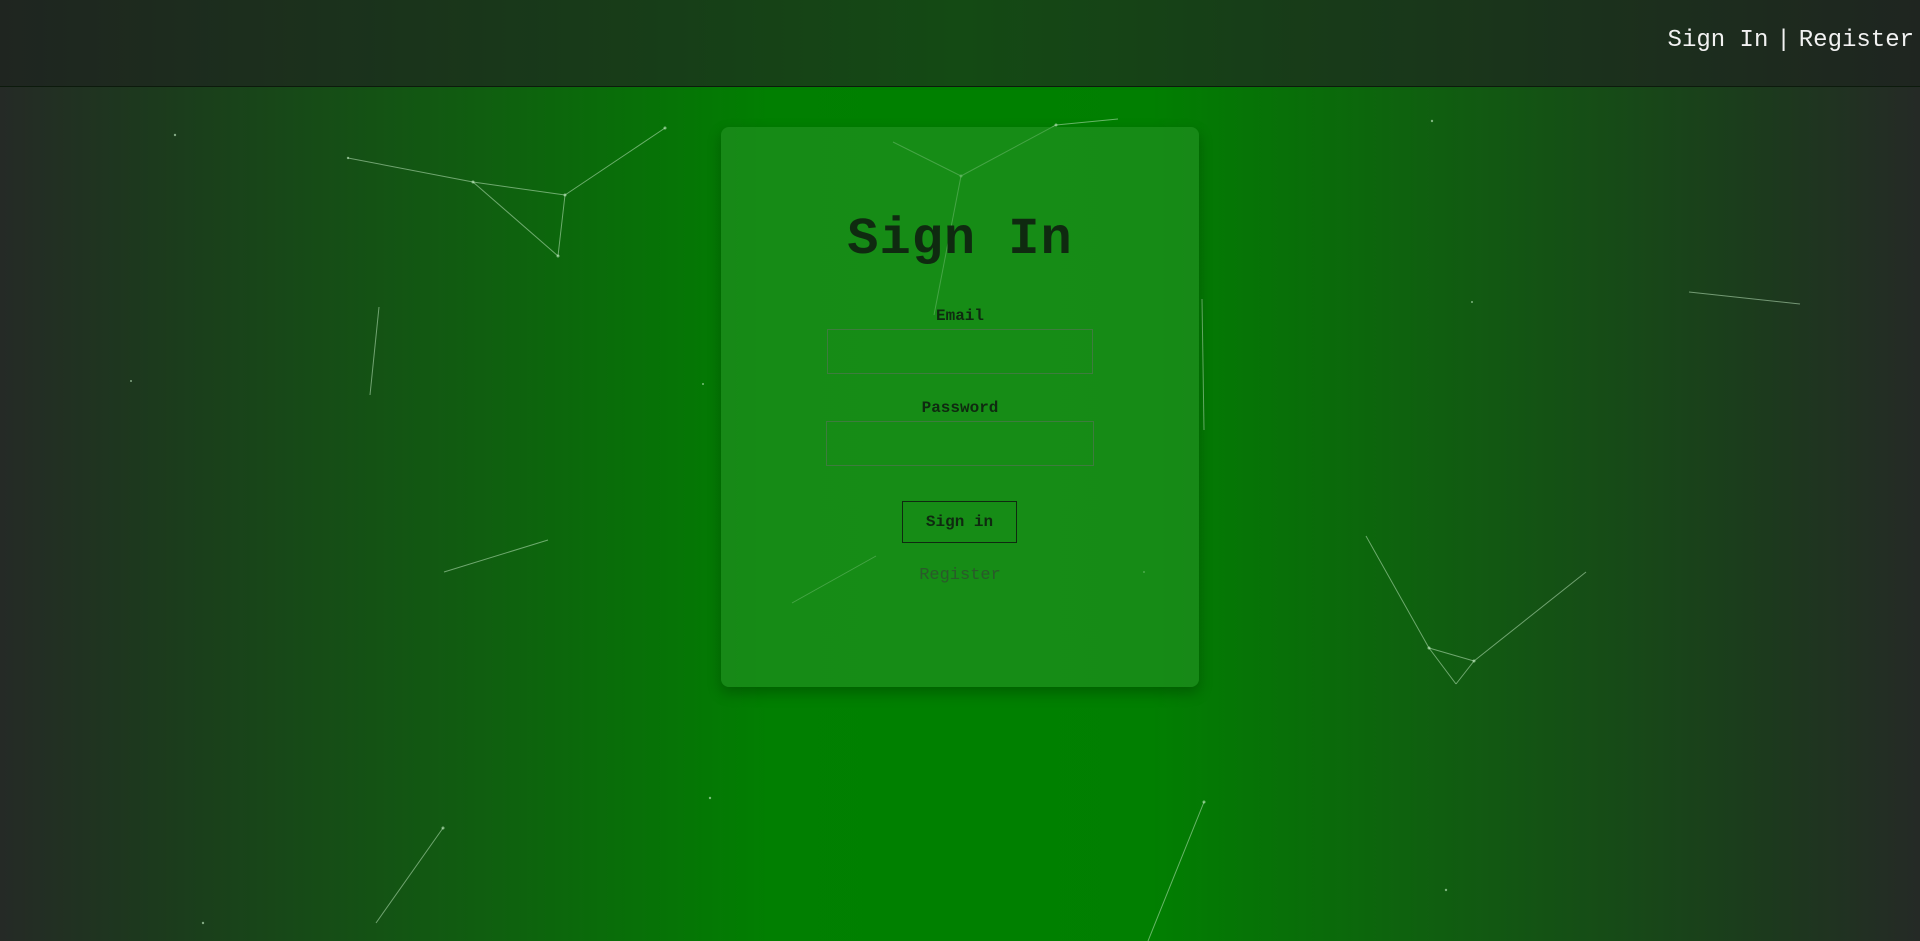 This screenshot has height=941, width=1920. What do you see at coordinates (960, 239) in the screenshot?
I see `page-title: Sign In` at bounding box center [960, 239].